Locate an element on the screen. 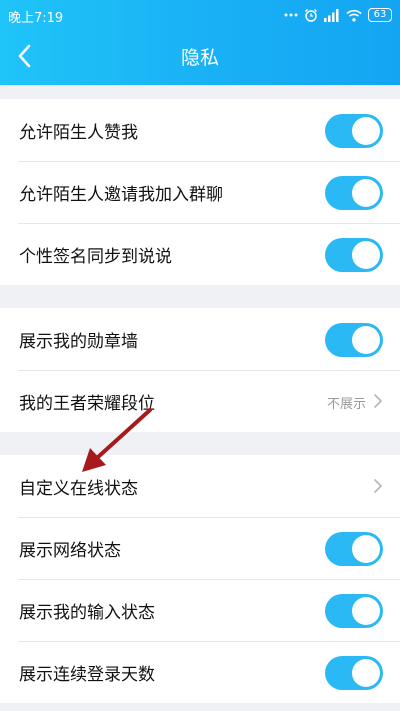 This screenshot has width=400, height=711. page-title: 隐私 is located at coordinates (199, 58).